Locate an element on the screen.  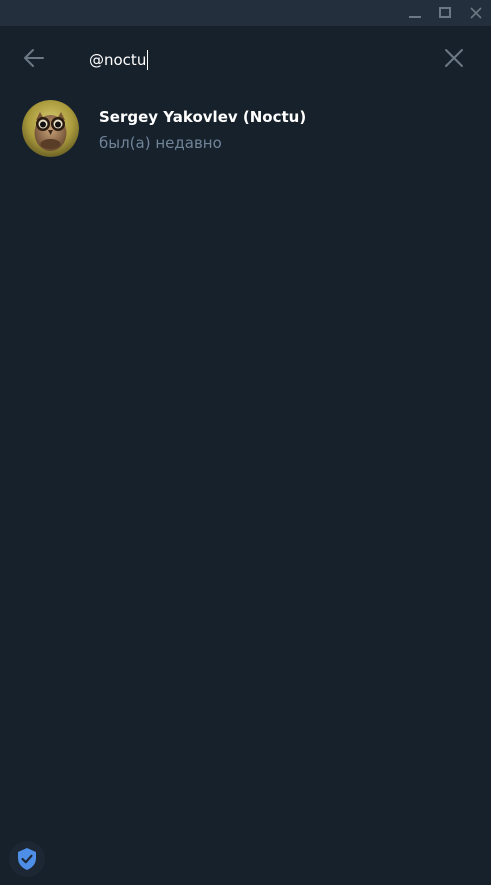
arrow-left-icon is located at coordinates (34, 58).